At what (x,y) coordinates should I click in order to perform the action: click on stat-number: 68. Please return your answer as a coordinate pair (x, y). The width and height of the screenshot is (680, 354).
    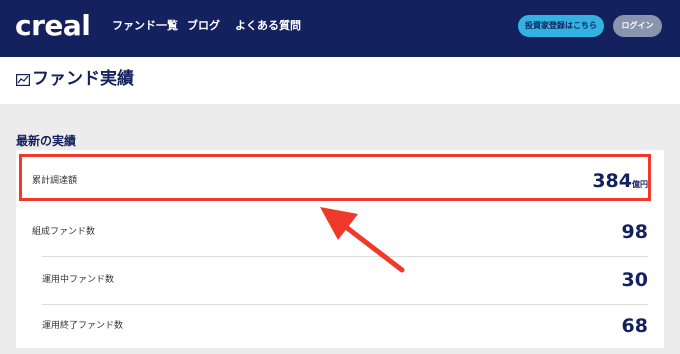
    Looking at the image, I should click on (634, 326).